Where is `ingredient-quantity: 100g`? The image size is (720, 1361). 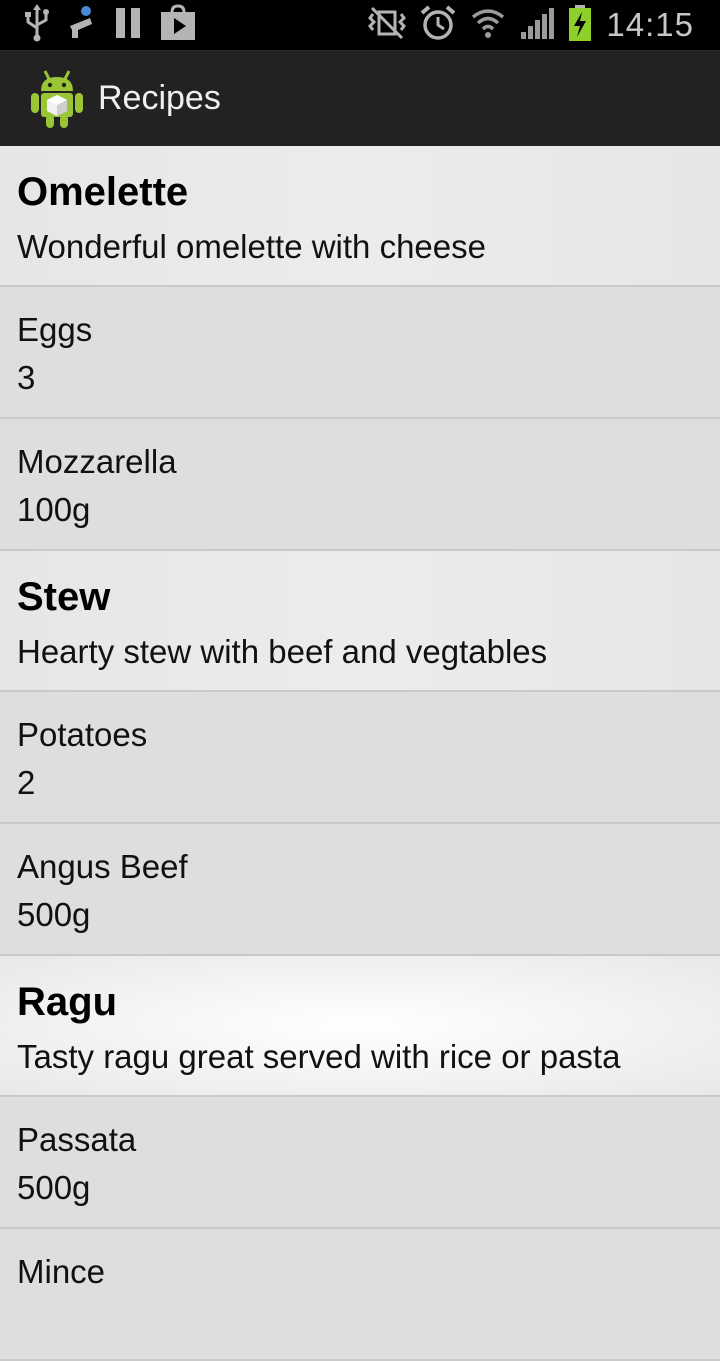
ingredient-quantity: 100g is located at coordinates (54, 509).